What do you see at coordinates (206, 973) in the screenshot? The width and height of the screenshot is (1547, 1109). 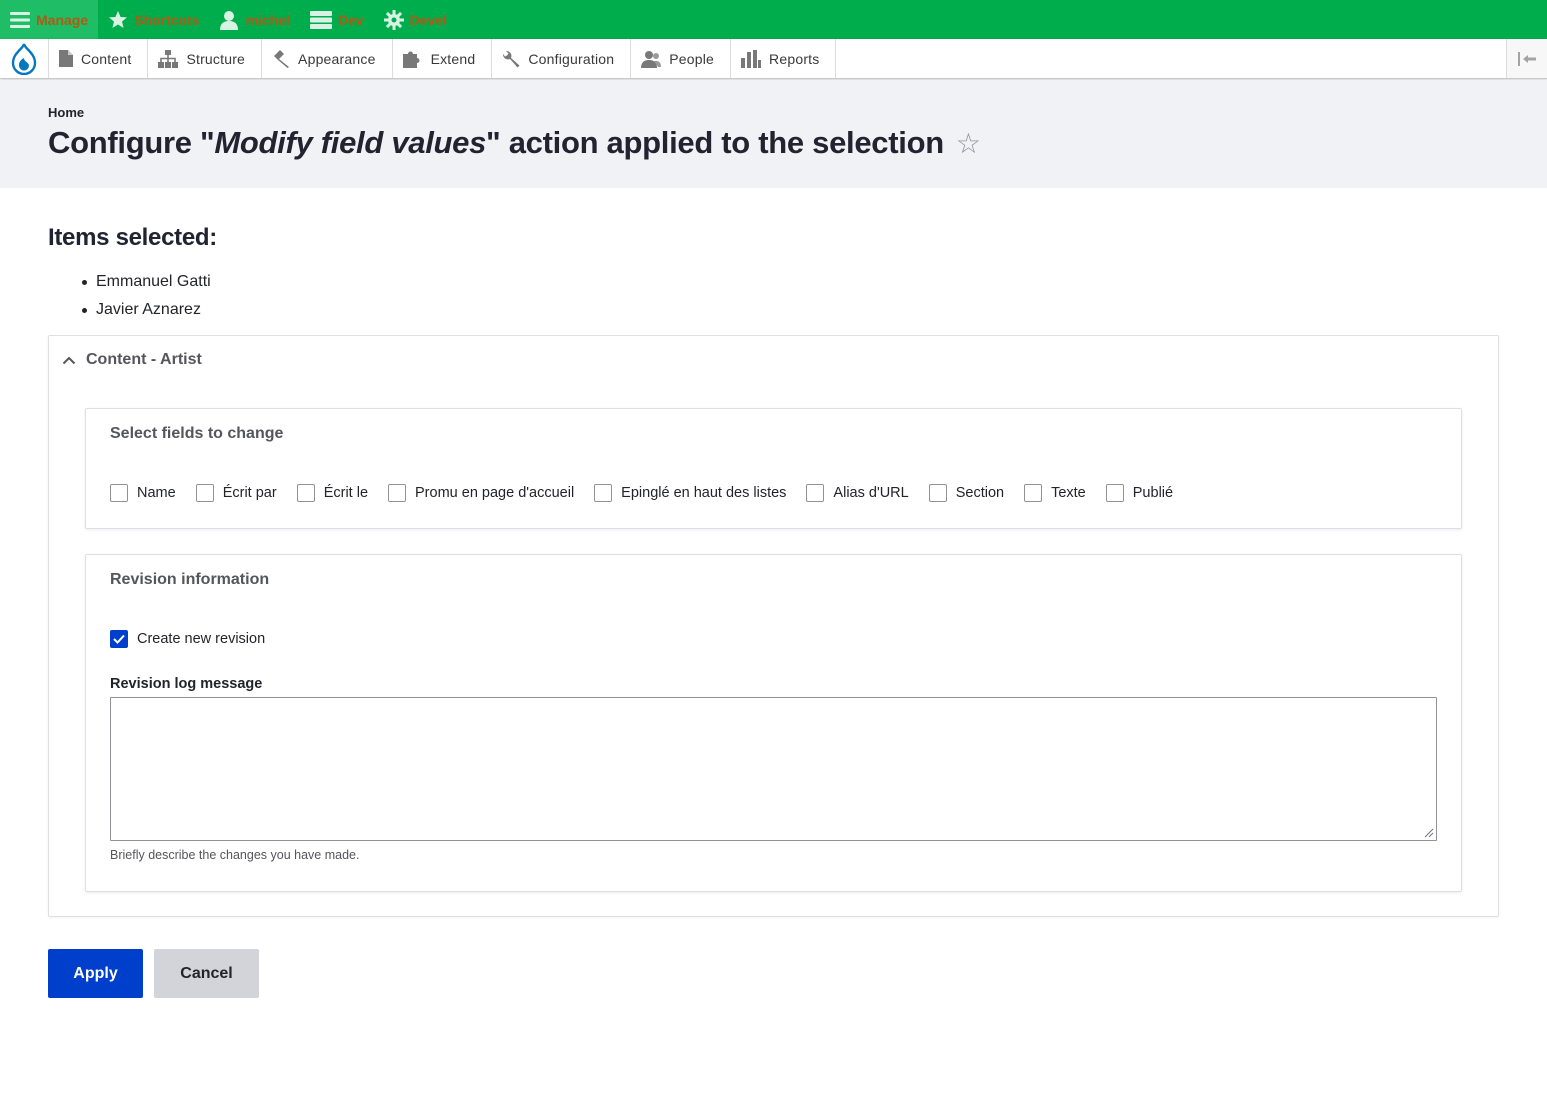 I see `cancel-button: Cancel` at bounding box center [206, 973].